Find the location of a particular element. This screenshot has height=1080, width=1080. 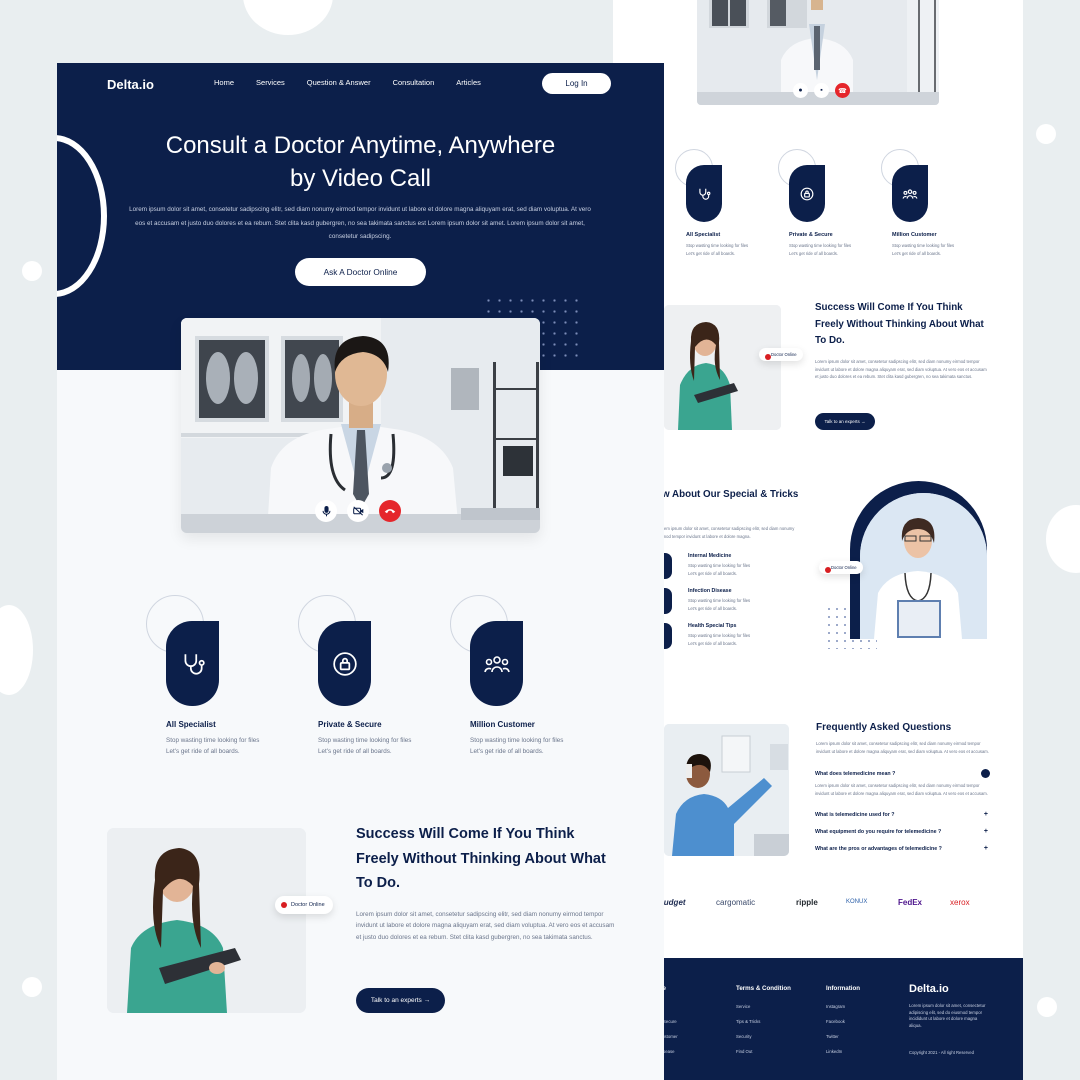

login-button: Log In is located at coordinates (576, 83).